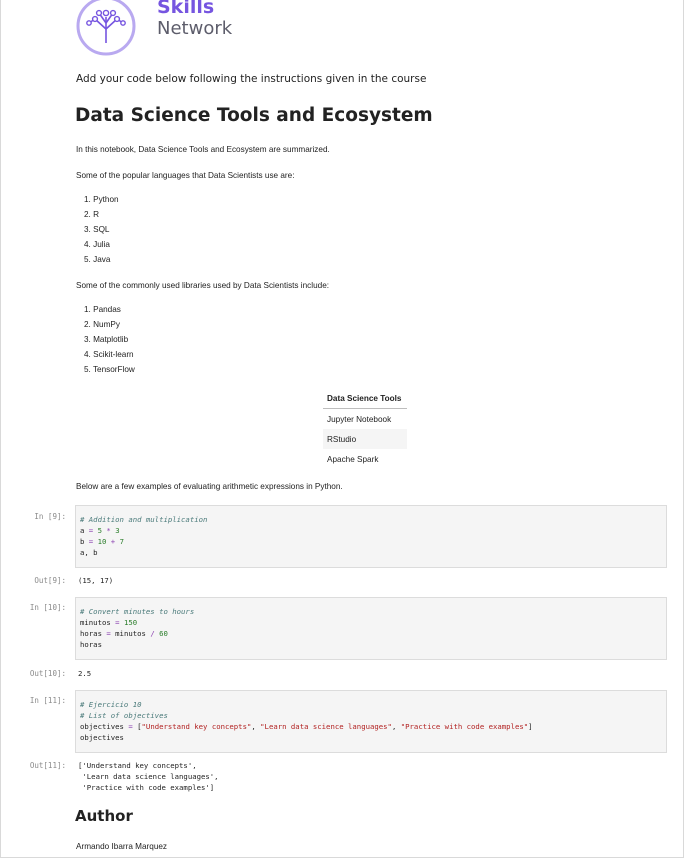 This screenshot has width=684, height=859. Describe the element at coordinates (96, 580) in the screenshot. I see `cell-output: (15, 17)` at that location.